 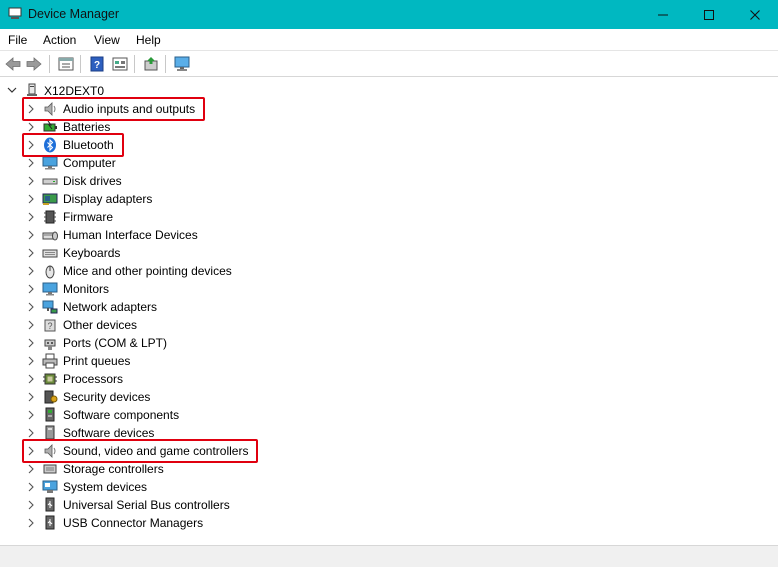 I want to click on properties-button, so click(x=66, y=64).